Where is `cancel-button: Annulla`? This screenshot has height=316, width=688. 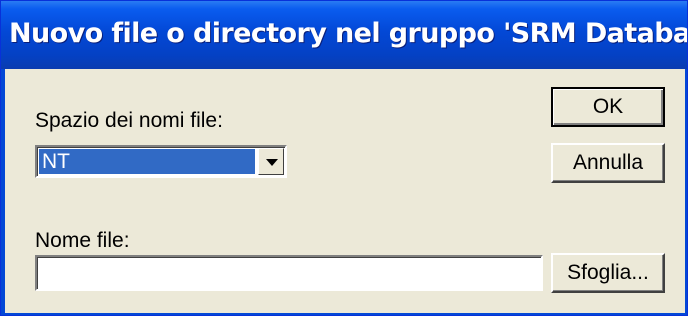
cancel-button: Annulla is located at coordinates (608, 163).